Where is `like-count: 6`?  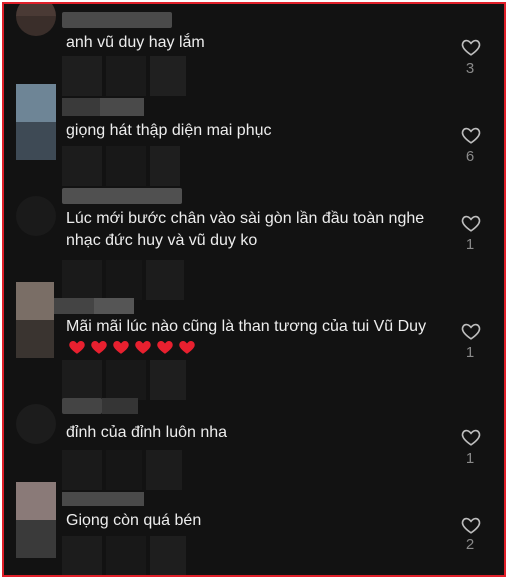
like-count: 6 is located at coordinates (470, 156).